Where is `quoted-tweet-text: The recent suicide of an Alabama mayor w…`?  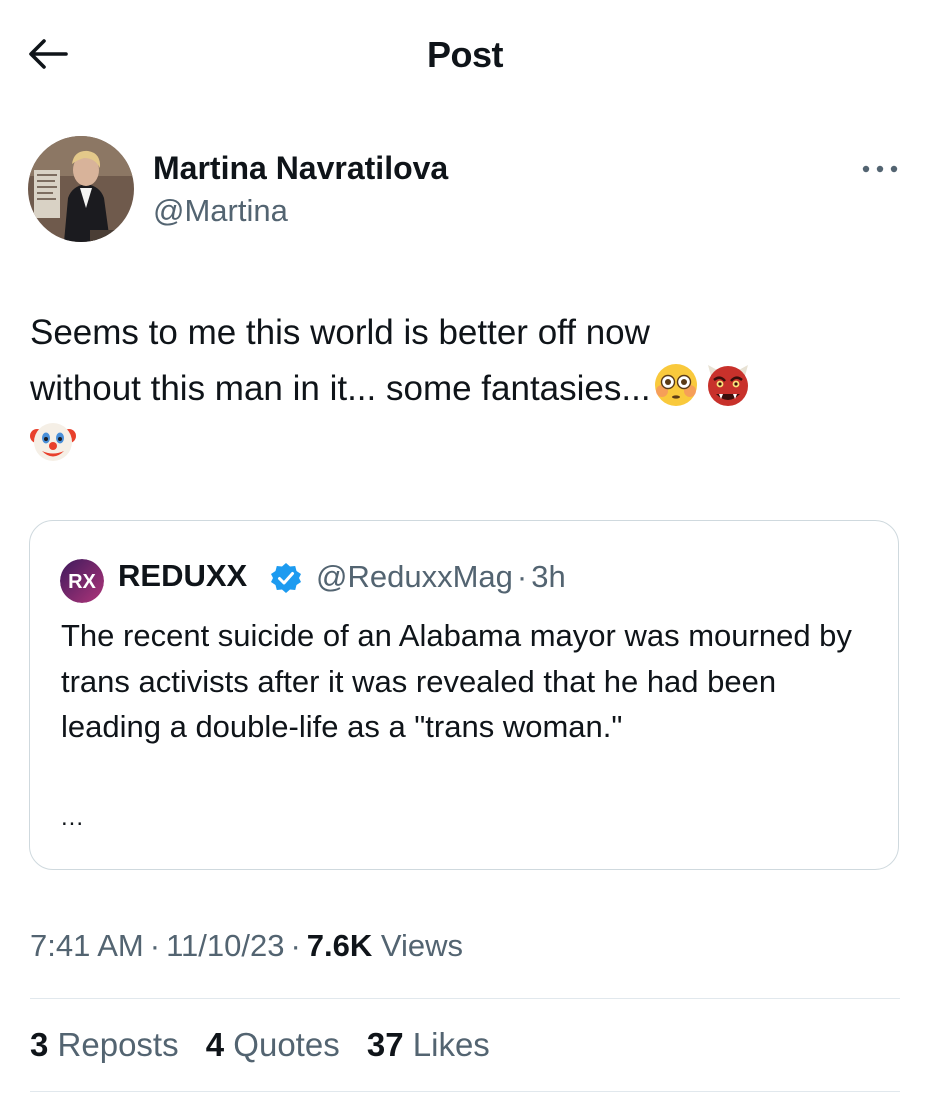
quoted-tweet-text: The recent suicide of an Alabama mayor w… is located at coordinates (456, 681).